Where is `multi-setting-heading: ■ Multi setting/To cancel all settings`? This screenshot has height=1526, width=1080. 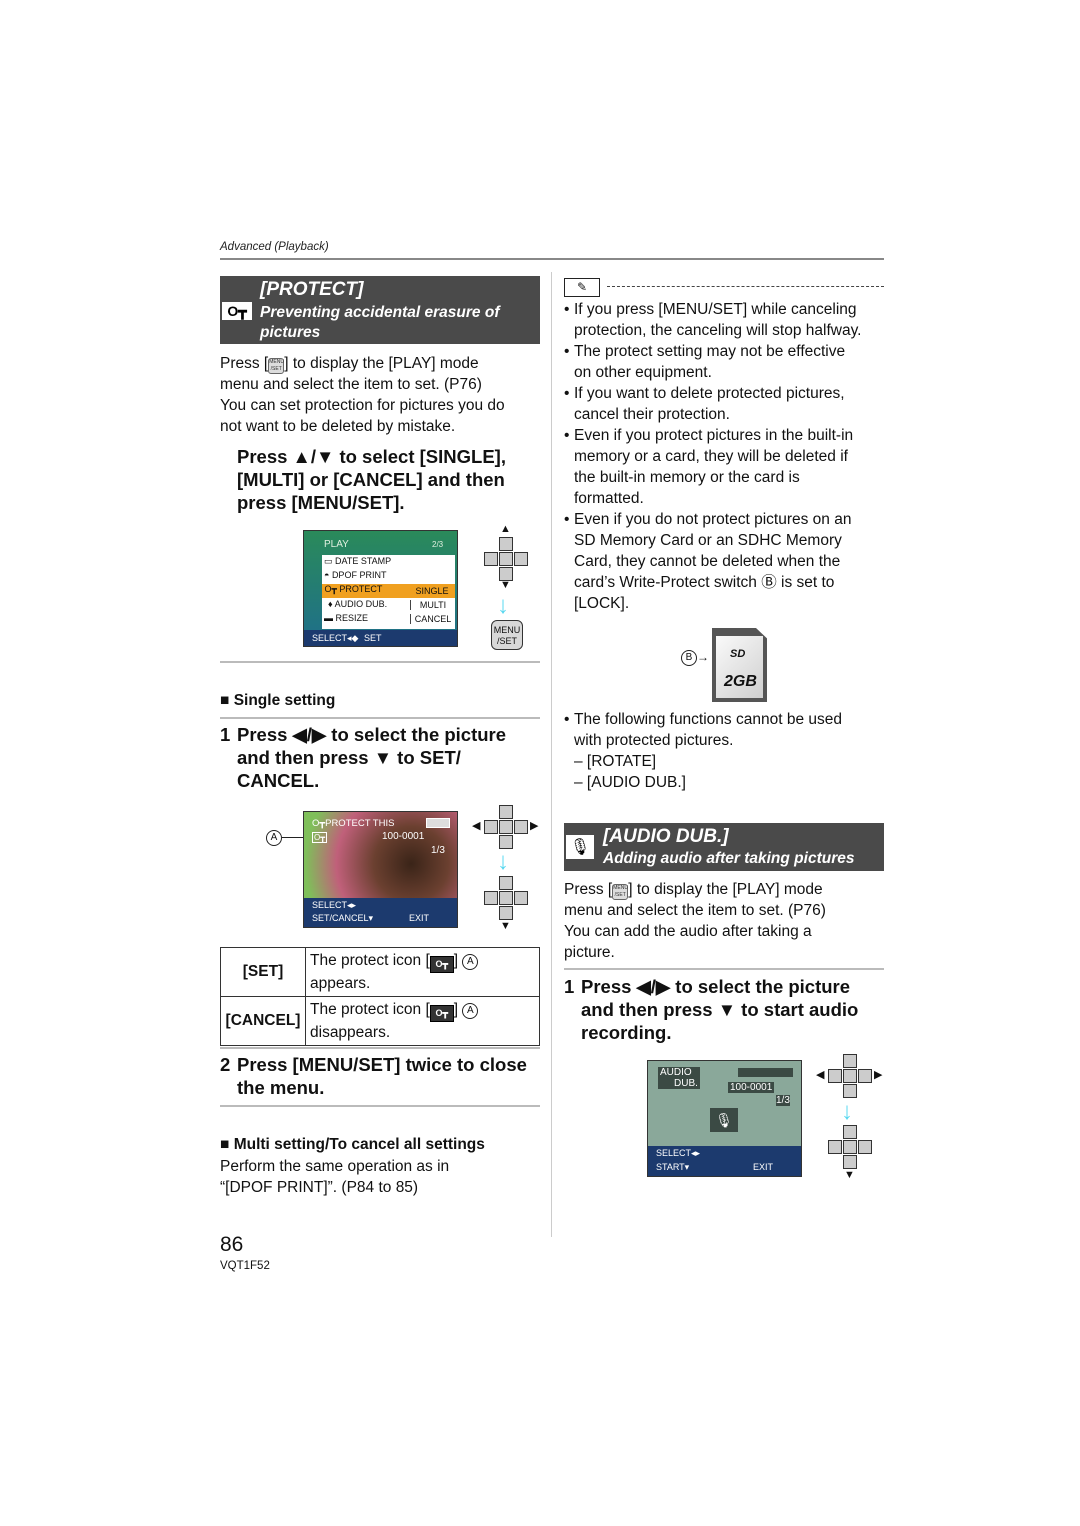 multi-setting-heading: ■ Multi setting/To cancel all settings is located at coordinates (352, 1145).